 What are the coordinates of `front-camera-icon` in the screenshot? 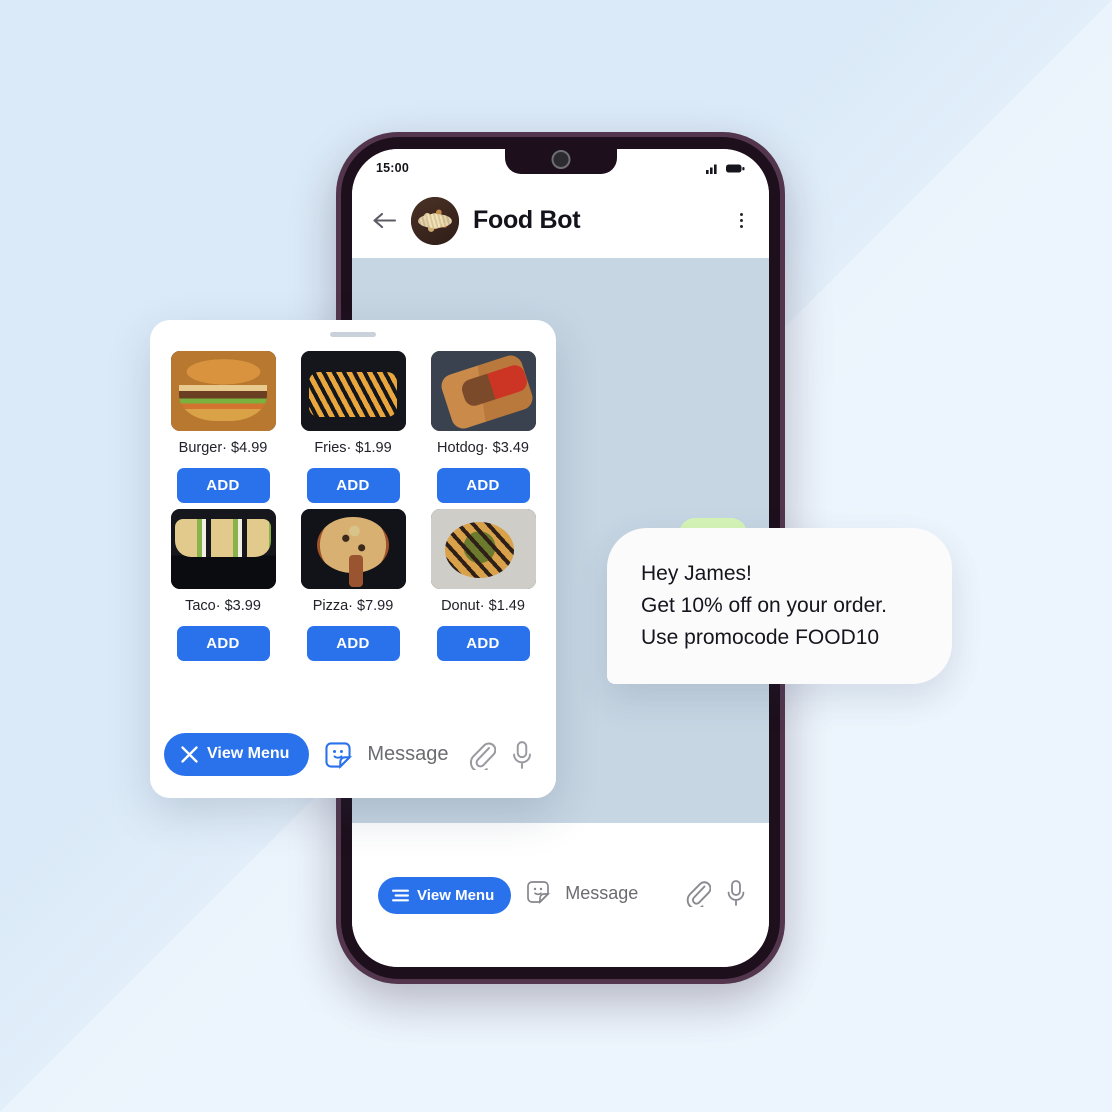 It's located at (560, 159).